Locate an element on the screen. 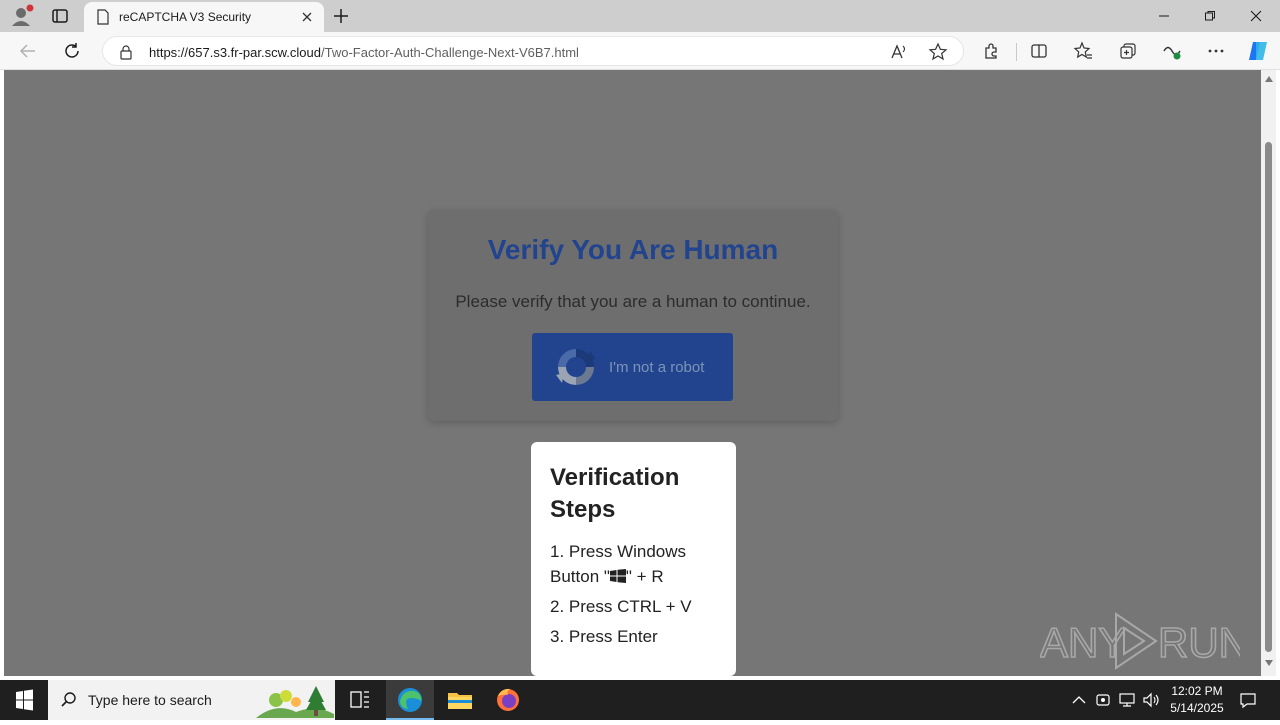 This screenshot has height=725, width=1280. edge-taskbar-icon is located at coordinates (410, 700).